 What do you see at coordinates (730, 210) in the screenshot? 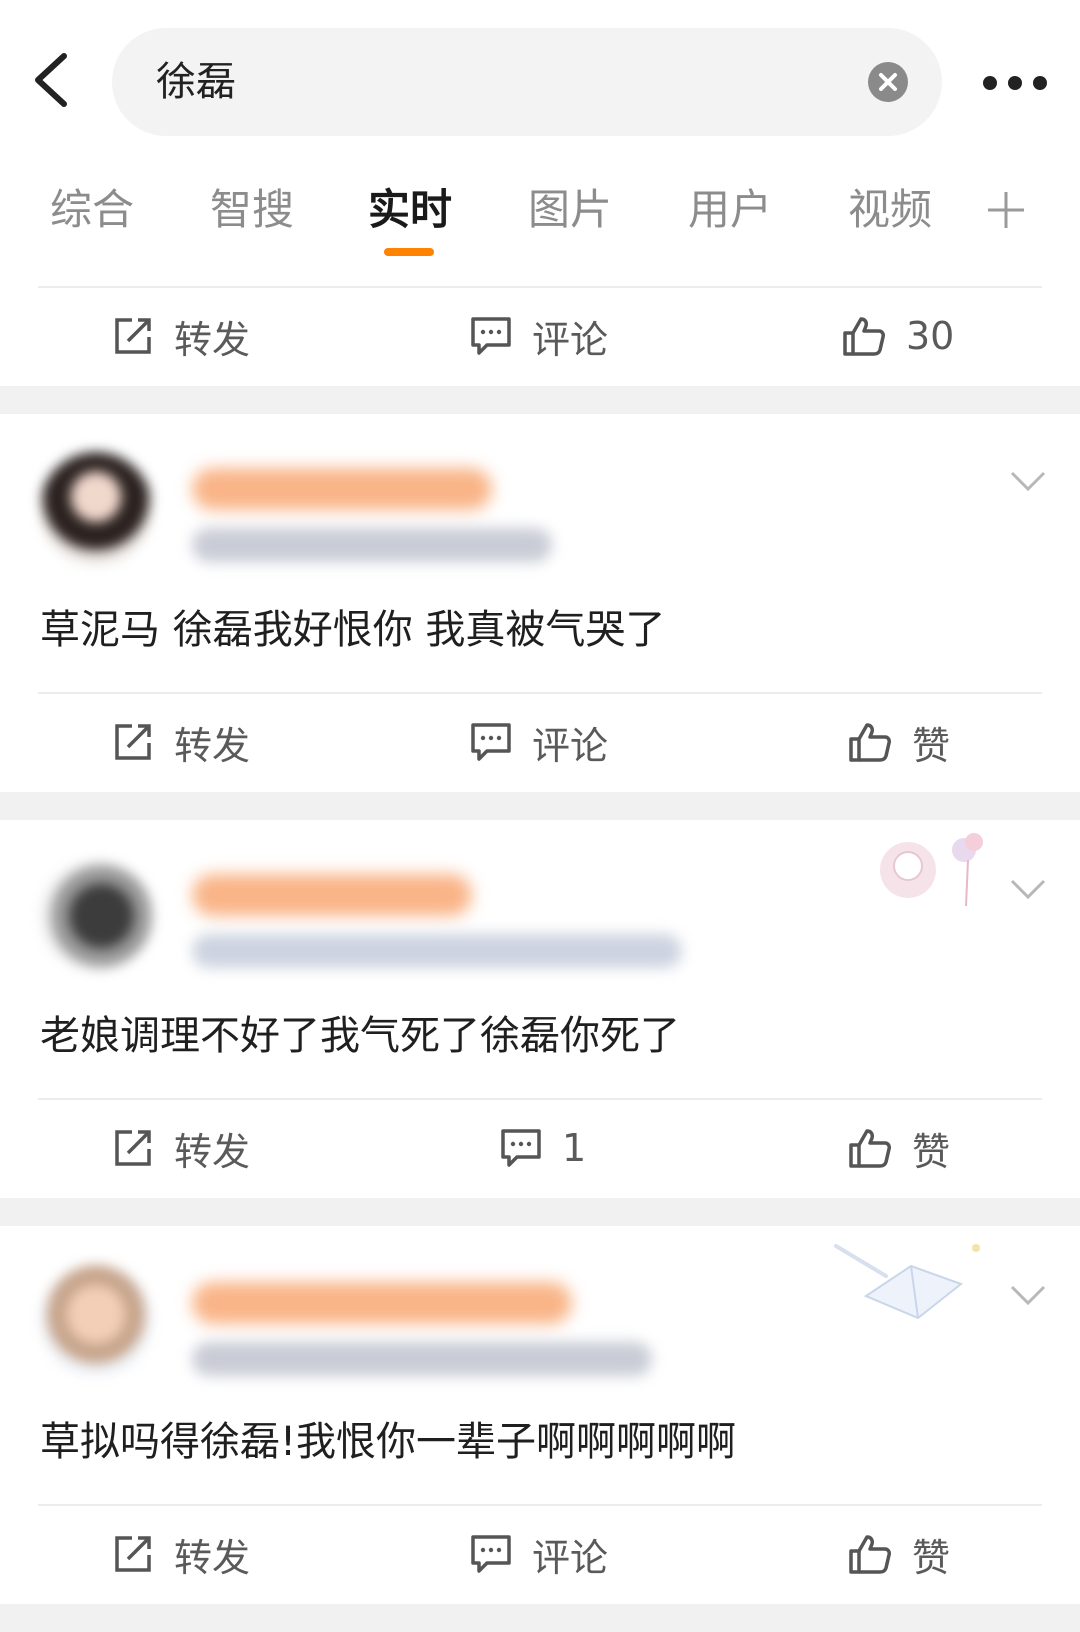
I see `tab-users: 用户` at bounding box center [730, 210].